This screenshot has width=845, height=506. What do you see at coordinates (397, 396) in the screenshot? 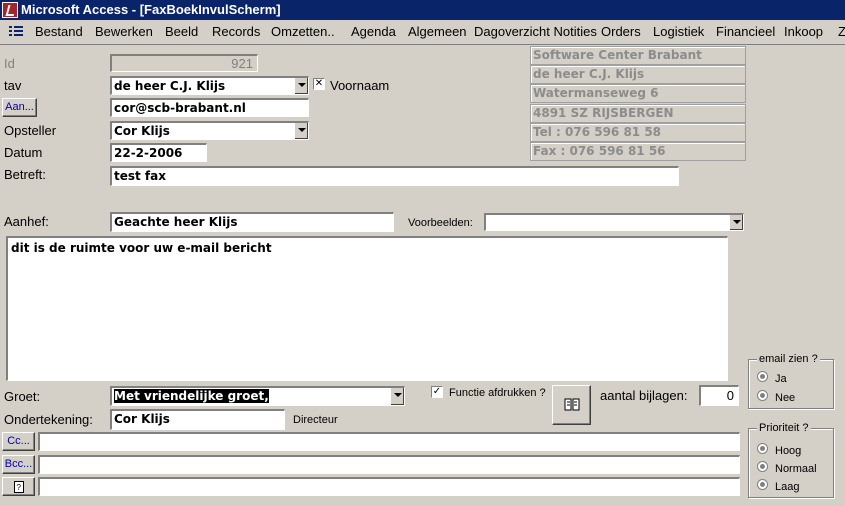
I see `groet-dropdown-button` at bounding box center [397, 396].